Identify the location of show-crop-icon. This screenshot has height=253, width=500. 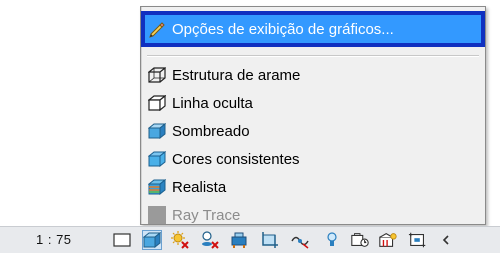
(300, 240).